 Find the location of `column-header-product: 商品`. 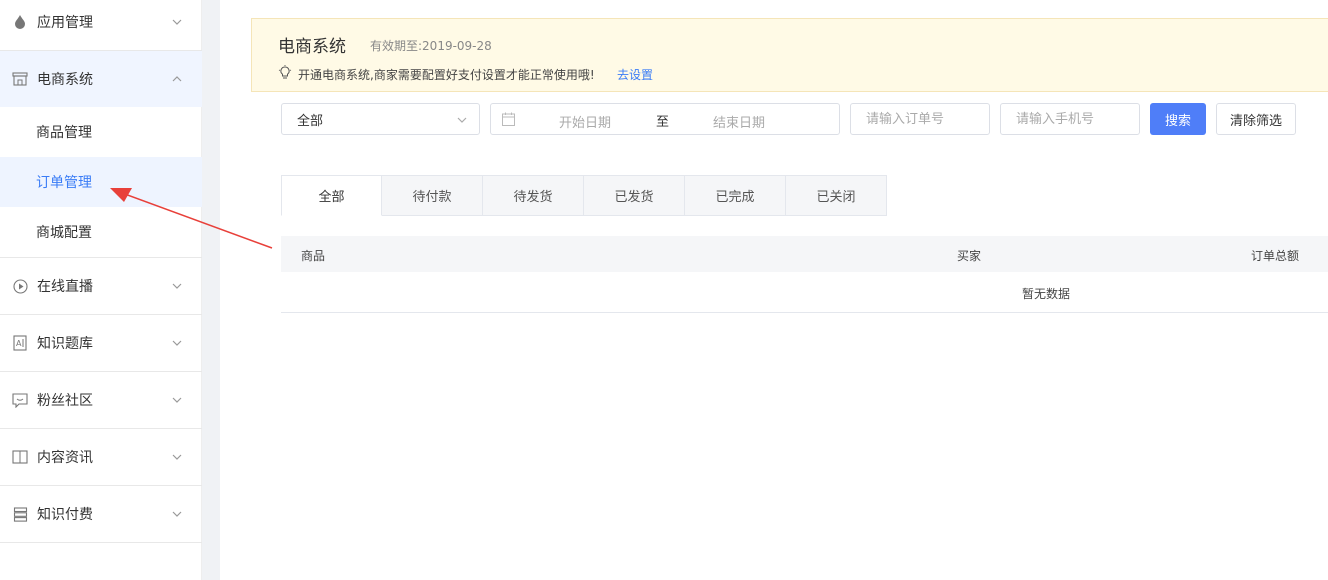

column-header-product: 商品 is located at coordinates (313, 256).